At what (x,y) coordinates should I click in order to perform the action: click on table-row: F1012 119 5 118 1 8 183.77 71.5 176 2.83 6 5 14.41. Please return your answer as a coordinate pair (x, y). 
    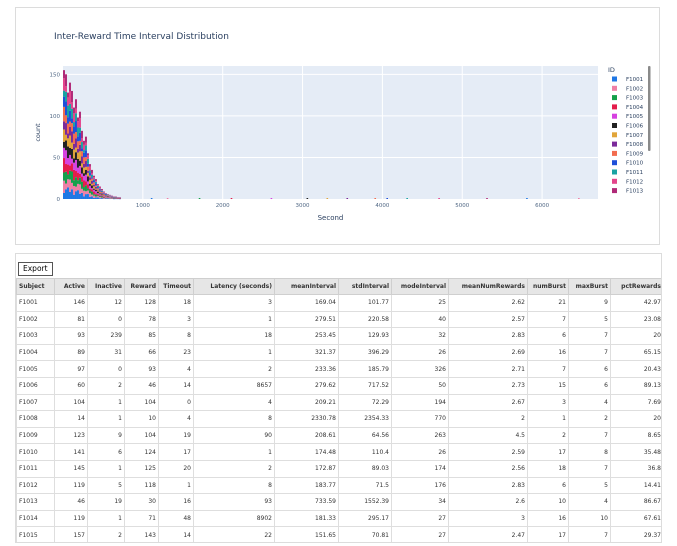
    Looking at the image, I should click on (338, 485).